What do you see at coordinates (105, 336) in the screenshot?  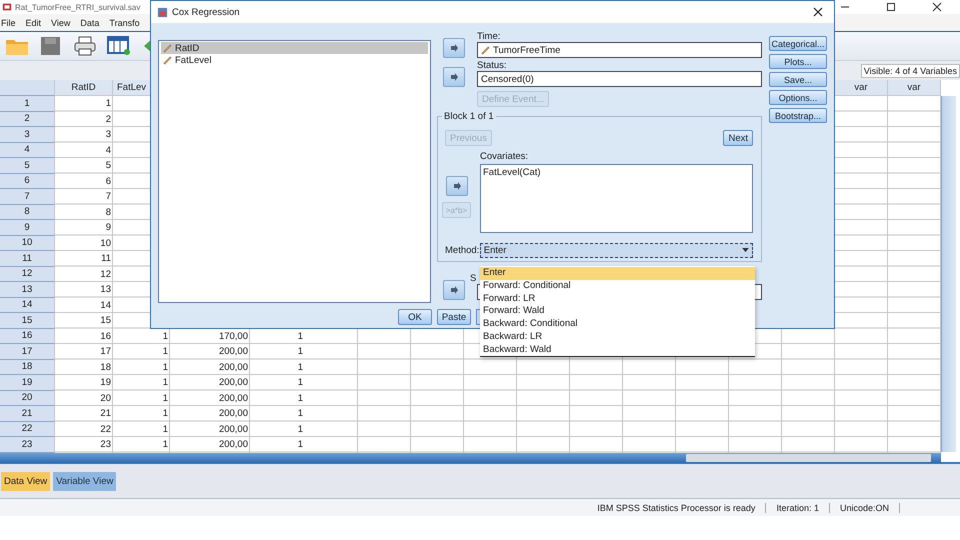 I see `table-cell: 16` at bounding box center [105, 336].